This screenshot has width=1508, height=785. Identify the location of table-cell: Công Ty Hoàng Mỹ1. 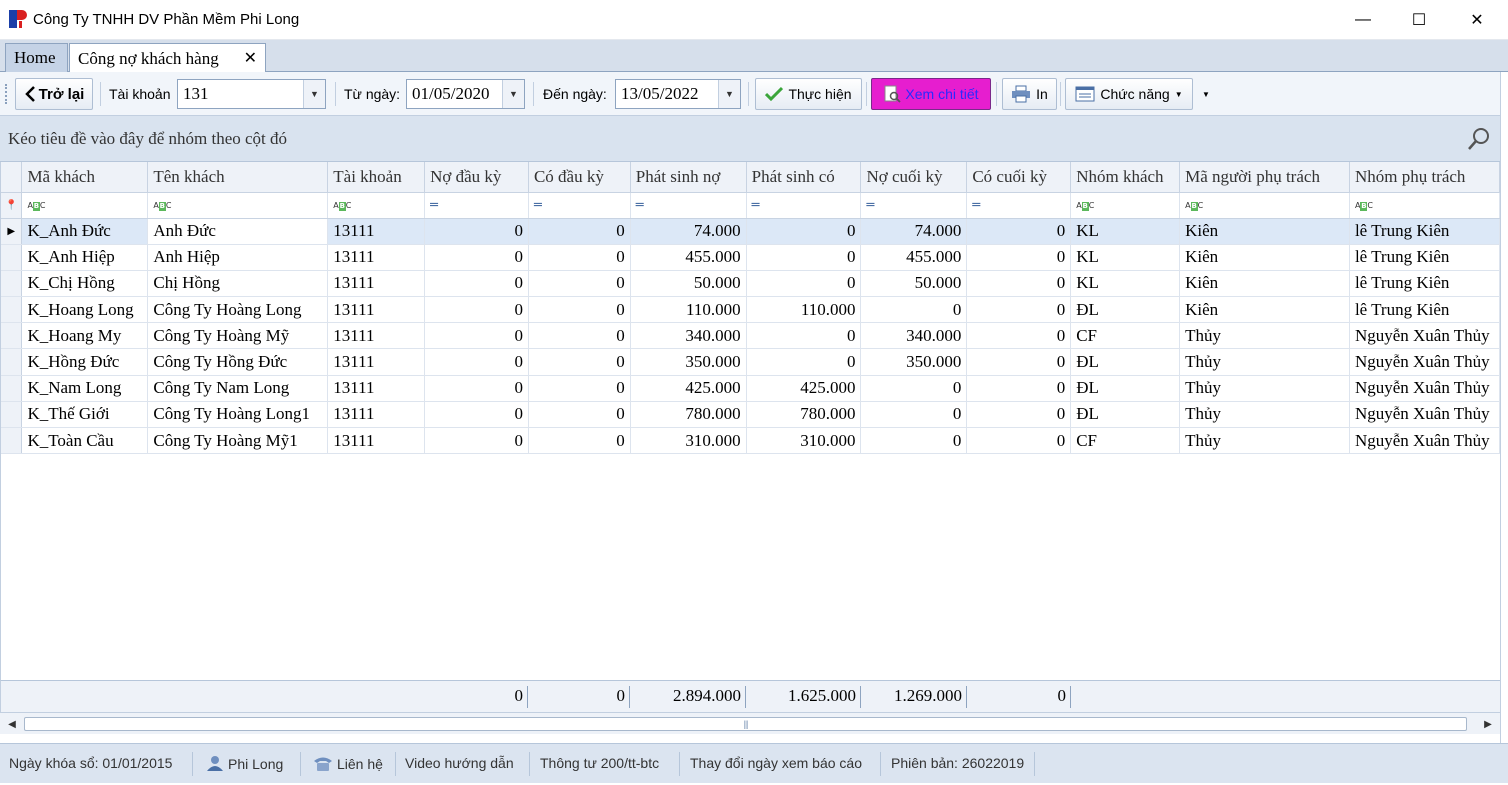
(238, 441).